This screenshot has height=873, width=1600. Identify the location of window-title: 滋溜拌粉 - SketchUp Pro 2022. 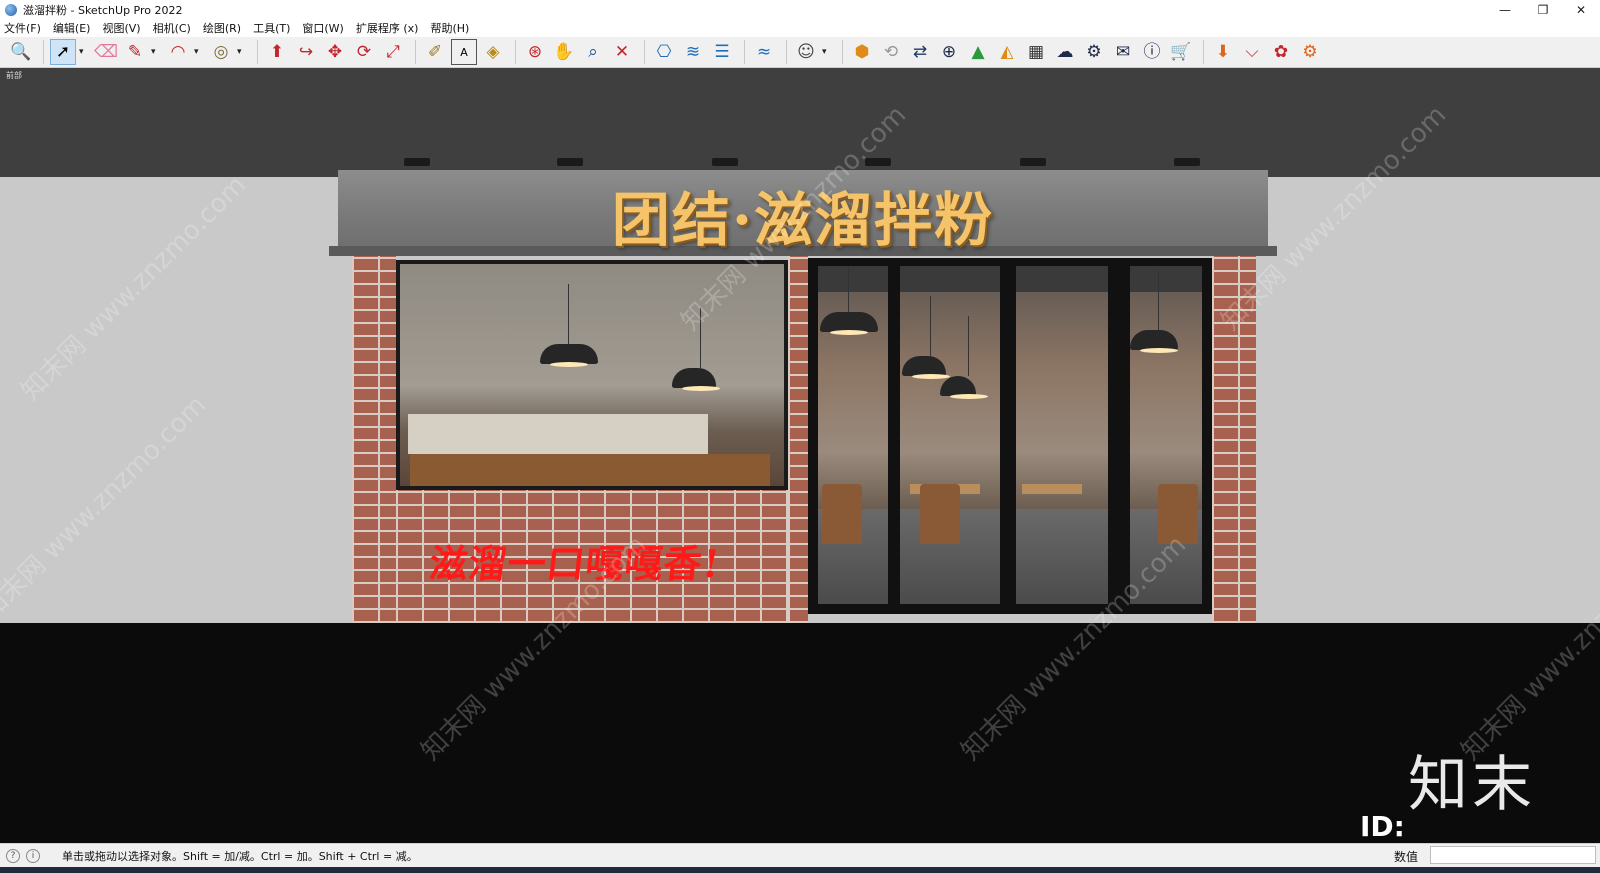
(103, 10).